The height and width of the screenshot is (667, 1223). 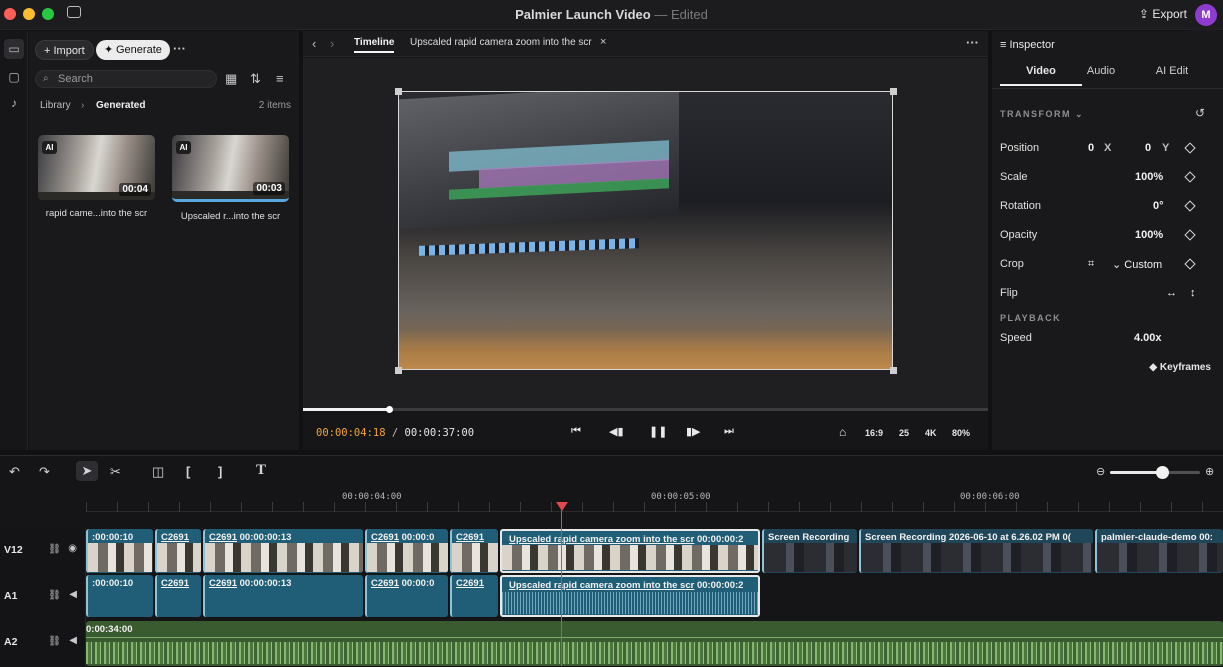 What do you see at coordinates (280, 78) in the screenshot?
I see `filter-icon: ≡` at bounding box center [280, 78].